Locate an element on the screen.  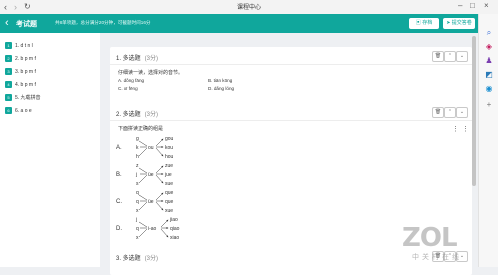
sidebar-item-3: 3 3. b p m f is located at coordinates (20, 72).